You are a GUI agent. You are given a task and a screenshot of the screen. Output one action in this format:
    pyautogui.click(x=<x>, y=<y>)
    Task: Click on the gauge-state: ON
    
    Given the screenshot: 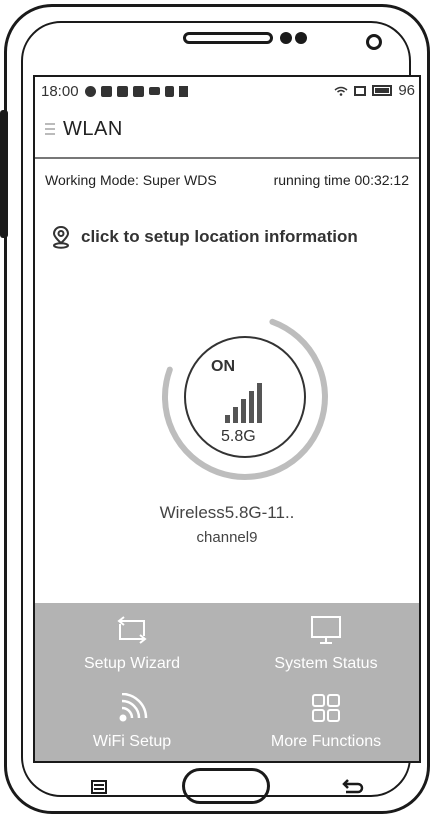 What is the action you would take?
    pyautogui.click(x=223, y=366)
    